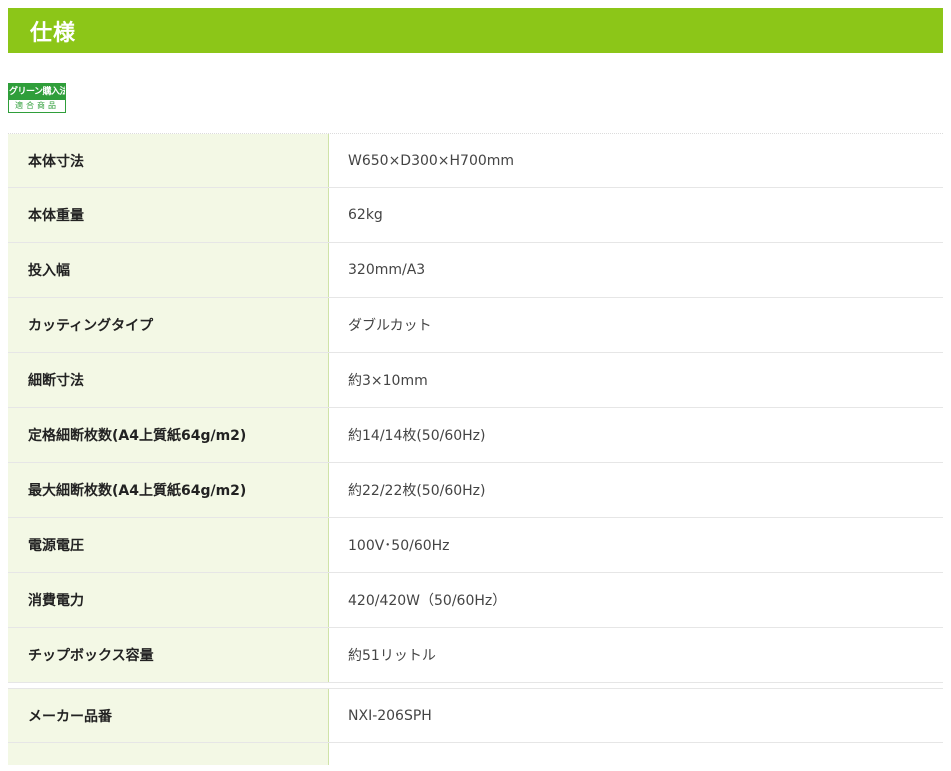  What do you see at coordinates (168, 715) in the screenshot?
I see `spec-label: メーカー品番` at bounding box center [168, 715].